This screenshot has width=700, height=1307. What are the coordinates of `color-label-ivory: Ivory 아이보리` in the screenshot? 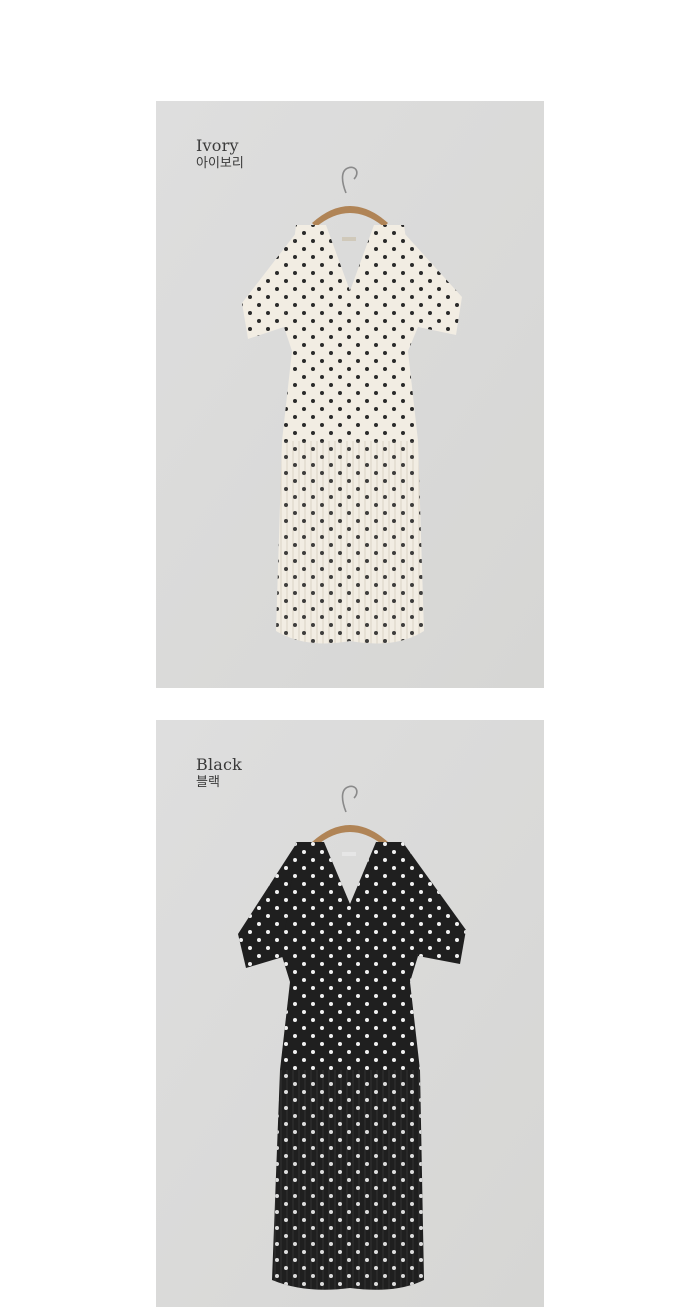 It's located at (220, 154).